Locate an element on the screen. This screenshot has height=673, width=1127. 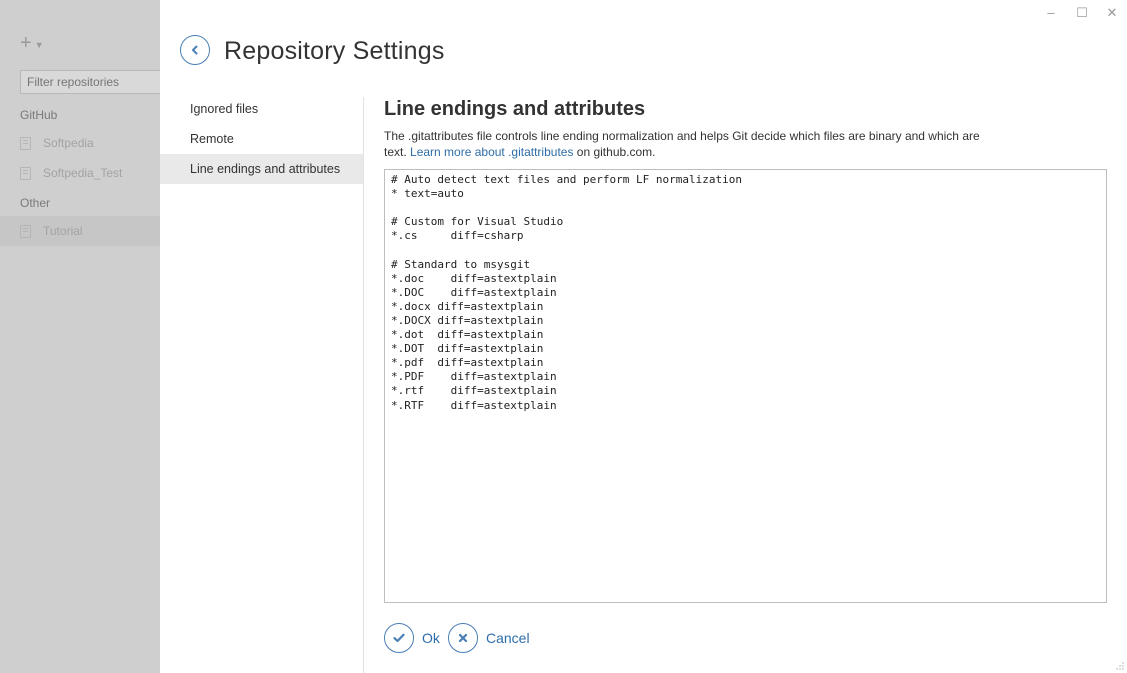
caret-down-icon: ▼ is located at coordinates (39, 45).